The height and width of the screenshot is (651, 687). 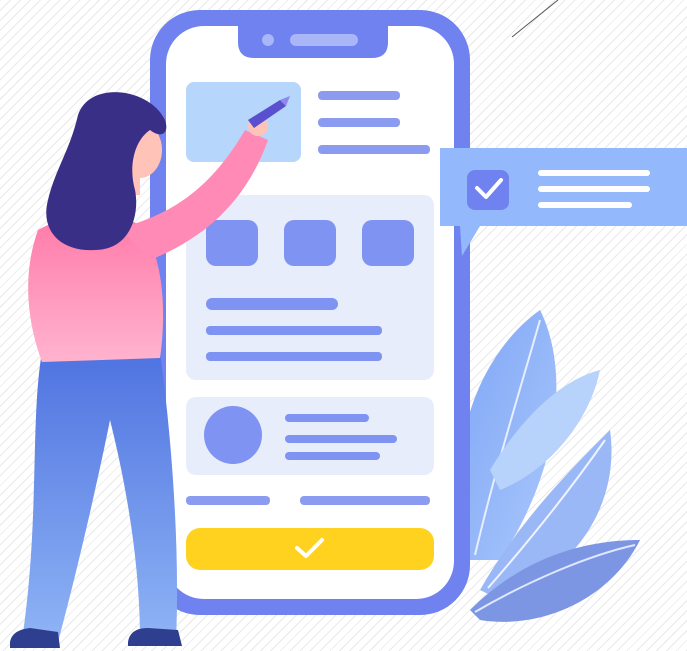 What do you see at coordinates (268, 40) in the screenshot?
I see `camera-icon` at bounding box center [268, 40].